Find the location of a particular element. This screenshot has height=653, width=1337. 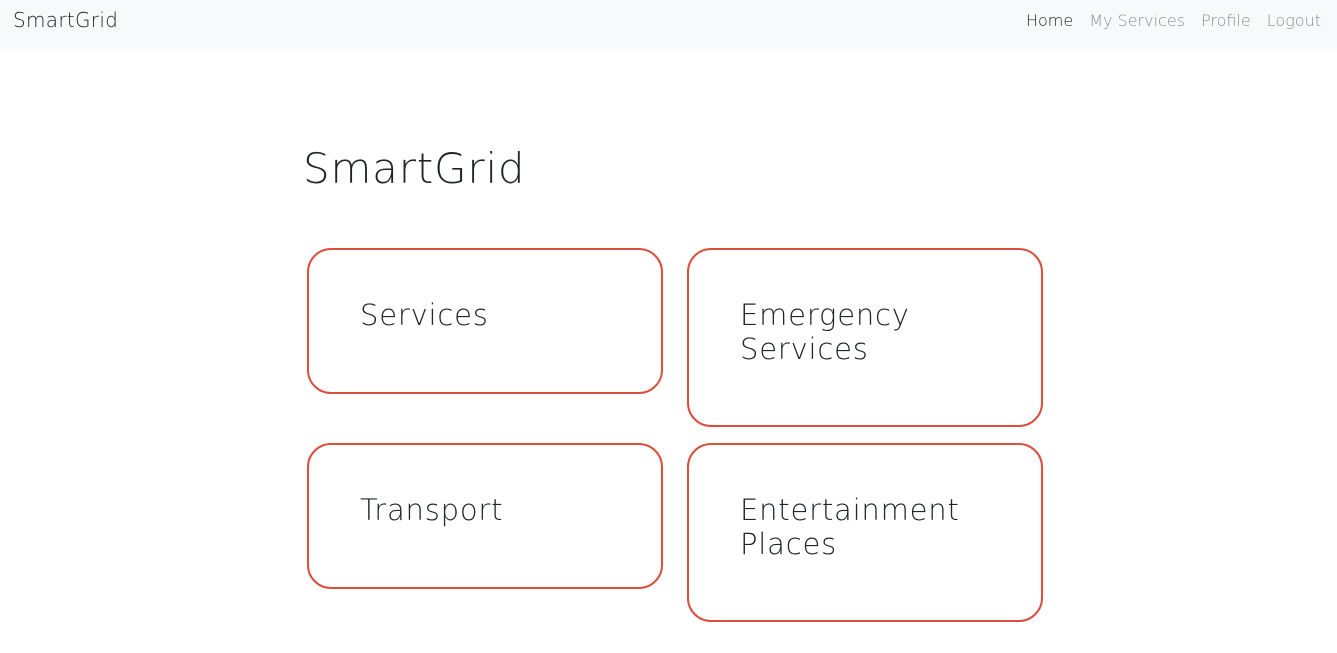

card-label: Emergency Services is located at coordinates (890, 332).